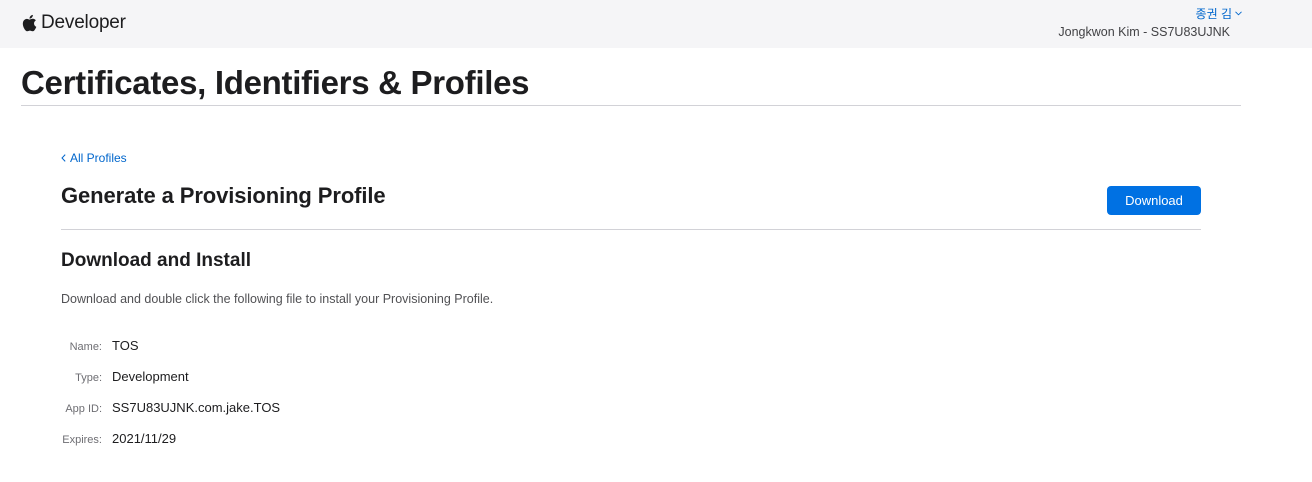  What do you see at coordinates (1154, 200) in the screenshot?
I see `download-button: Download` at bounding box center [1154, 200].